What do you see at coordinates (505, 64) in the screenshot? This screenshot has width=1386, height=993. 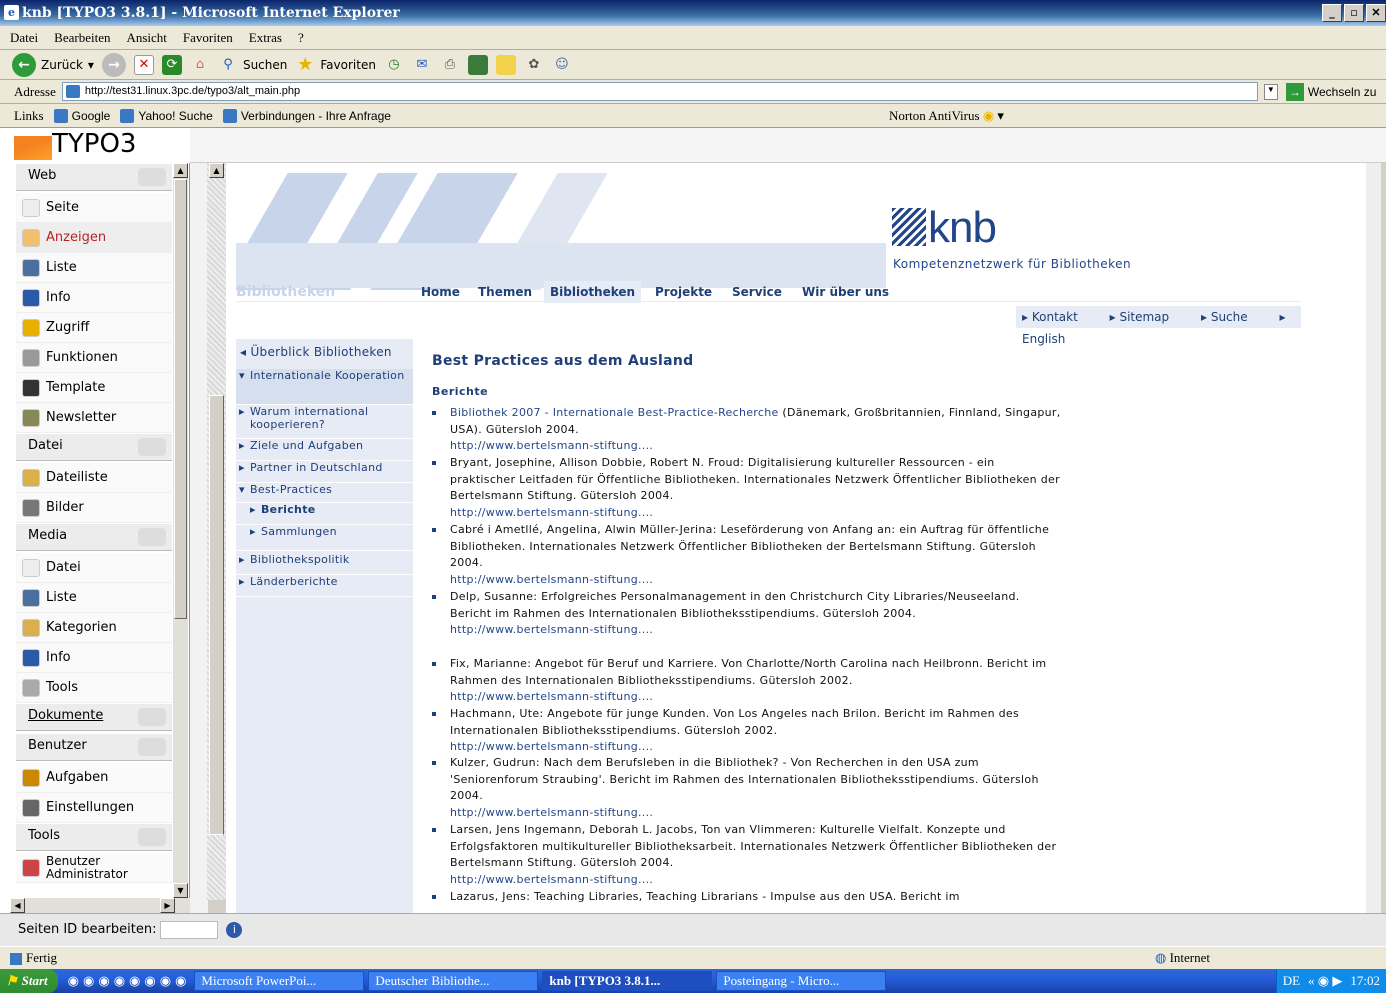 I see `notes-button` at bounding box center [505, 64].